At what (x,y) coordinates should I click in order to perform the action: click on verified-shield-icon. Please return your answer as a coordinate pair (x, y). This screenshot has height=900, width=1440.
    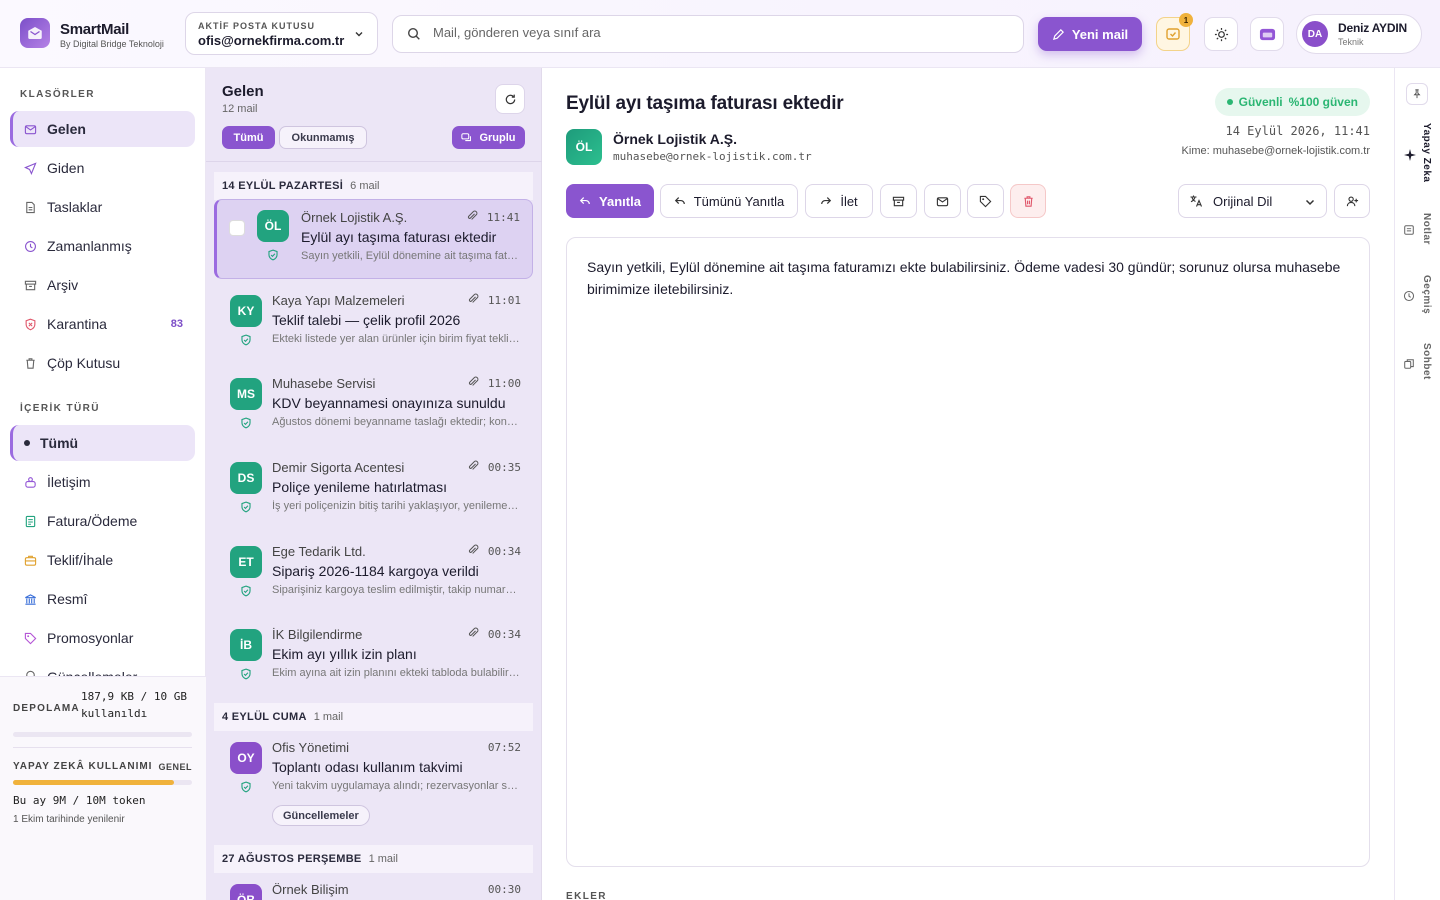
    Looking at the image, I should click on (273, 255).